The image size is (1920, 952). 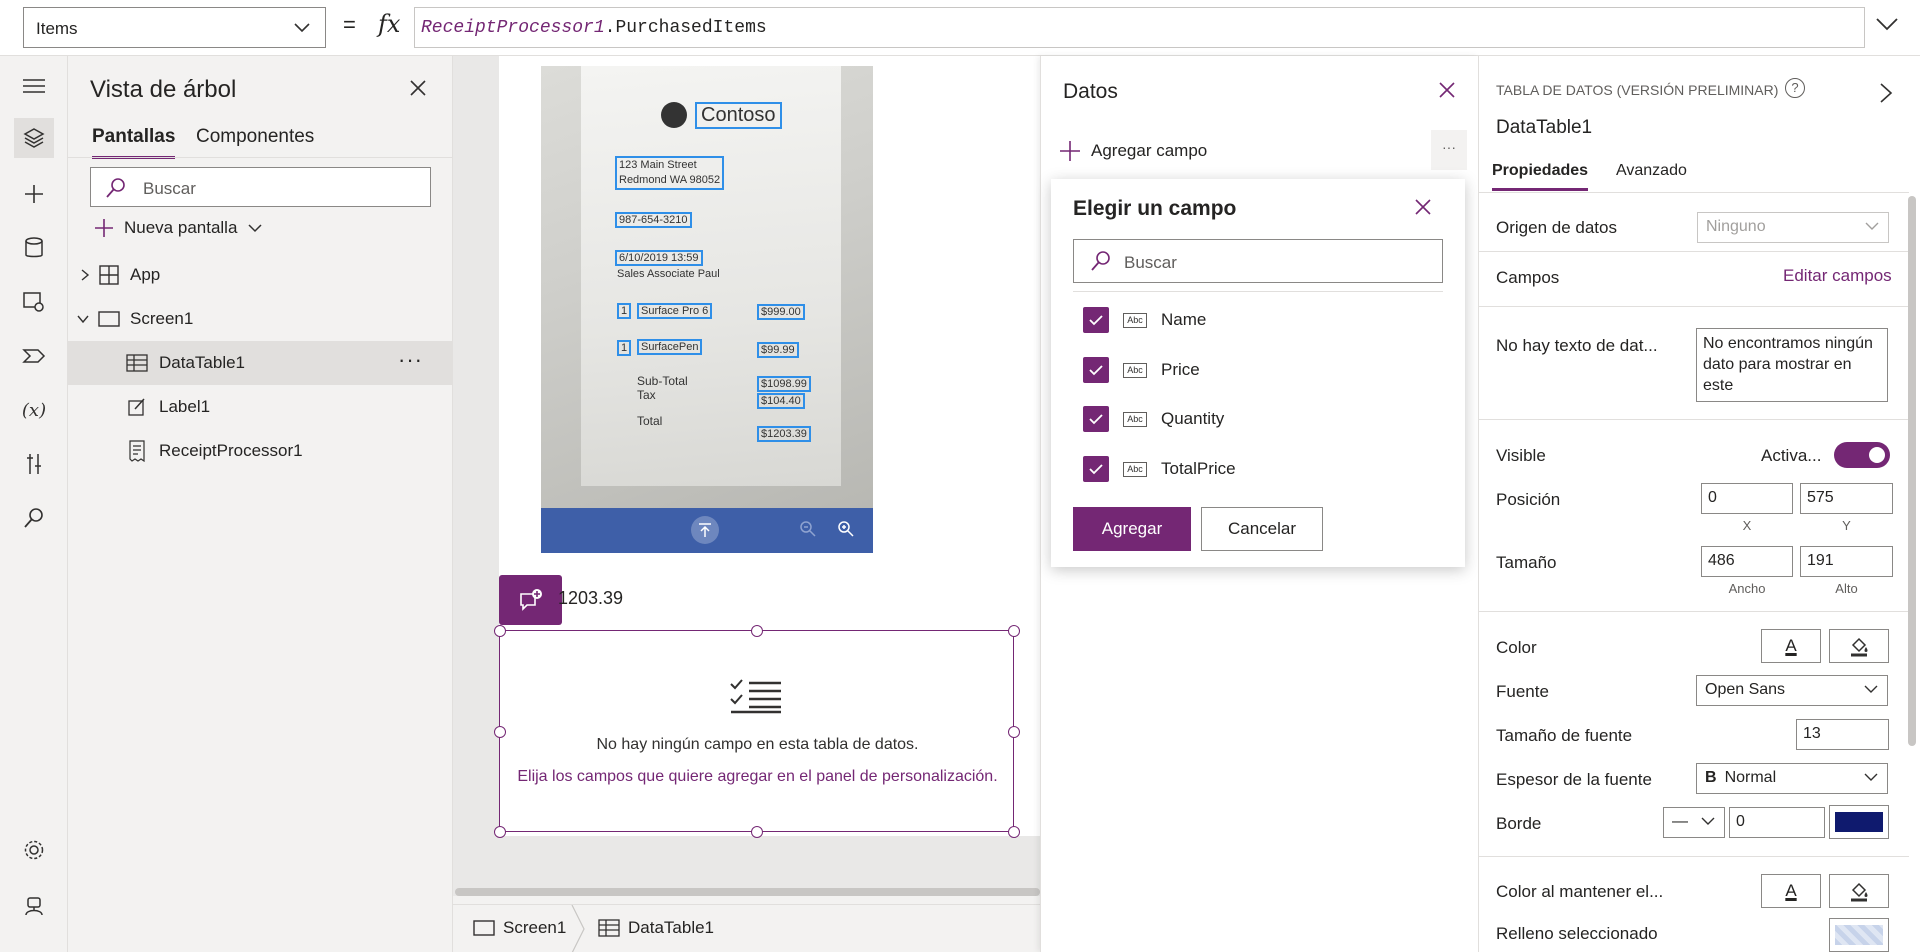 I want to click on tree-item-screen1: Screen1, so click(x=260, y=319).